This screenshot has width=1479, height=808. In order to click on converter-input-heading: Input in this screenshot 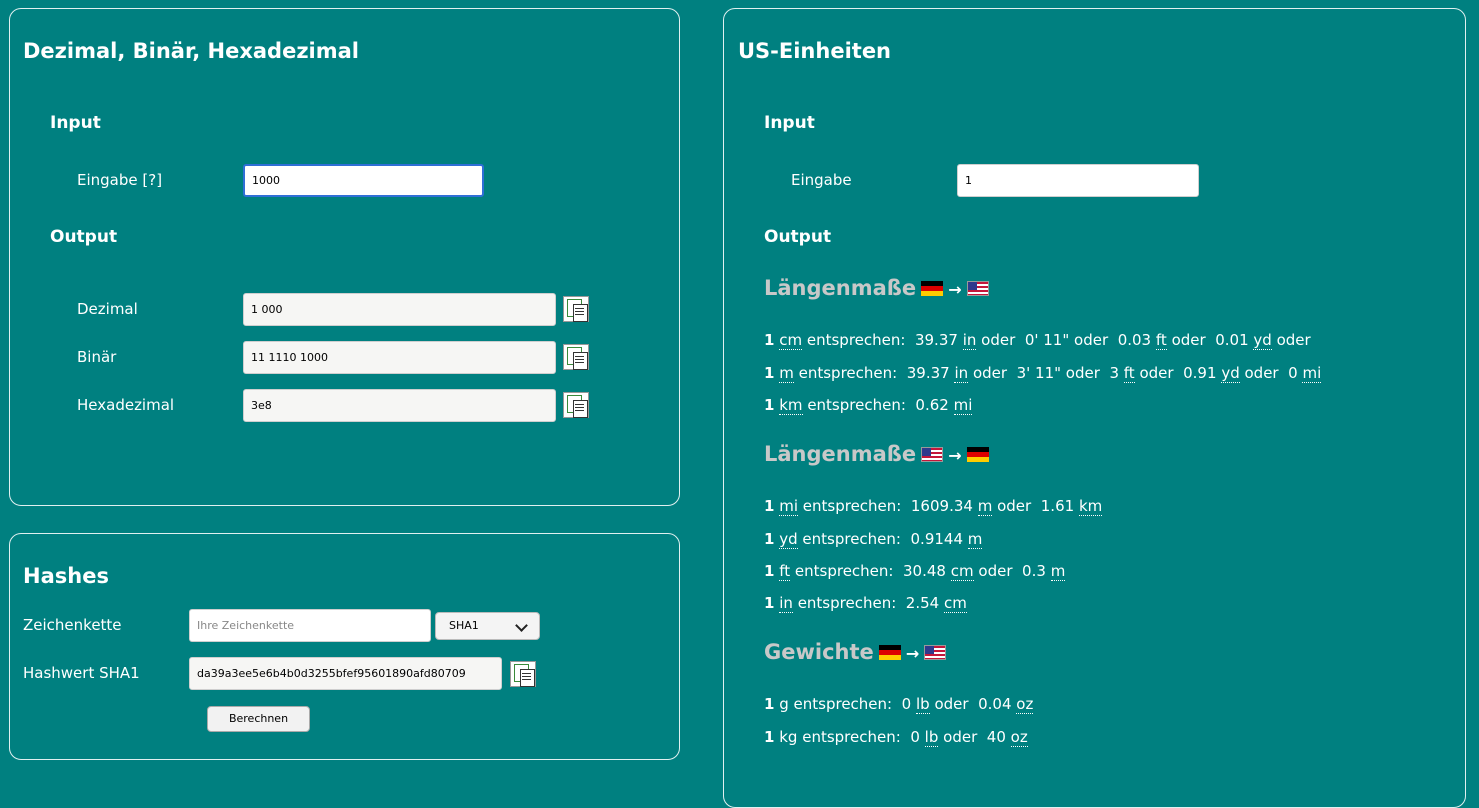, I will do `click(75, 123)`.